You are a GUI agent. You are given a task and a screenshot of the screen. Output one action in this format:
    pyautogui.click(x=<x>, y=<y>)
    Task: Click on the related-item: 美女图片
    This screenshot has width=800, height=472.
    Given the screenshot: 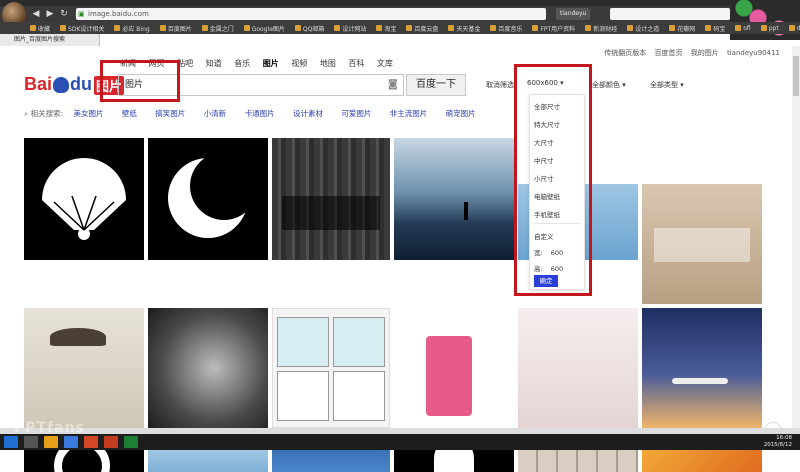 What is the action you would take?
    pyautogui.click(x=89, y=113)
    